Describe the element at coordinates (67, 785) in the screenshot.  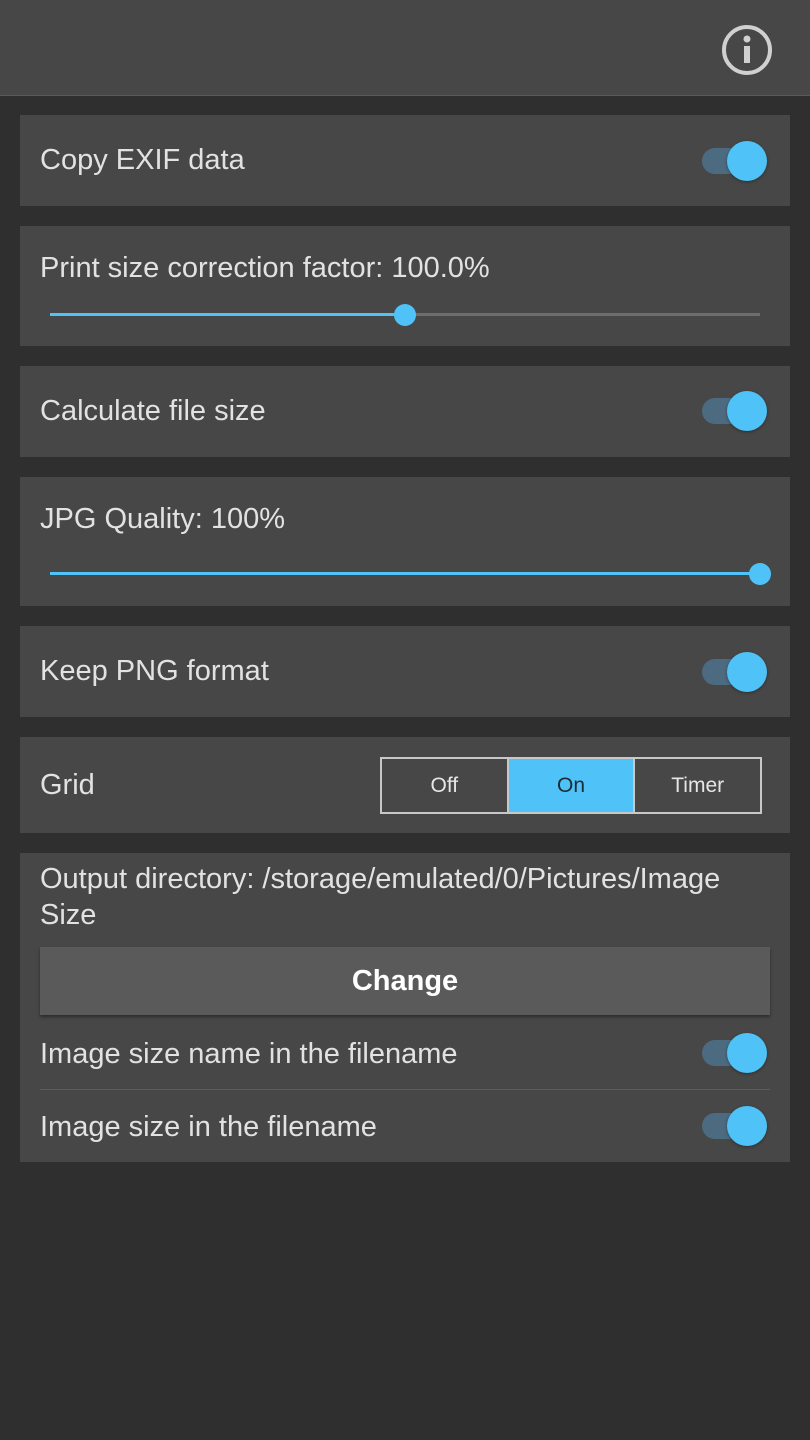
I see `grid-label: Grid` at that location.